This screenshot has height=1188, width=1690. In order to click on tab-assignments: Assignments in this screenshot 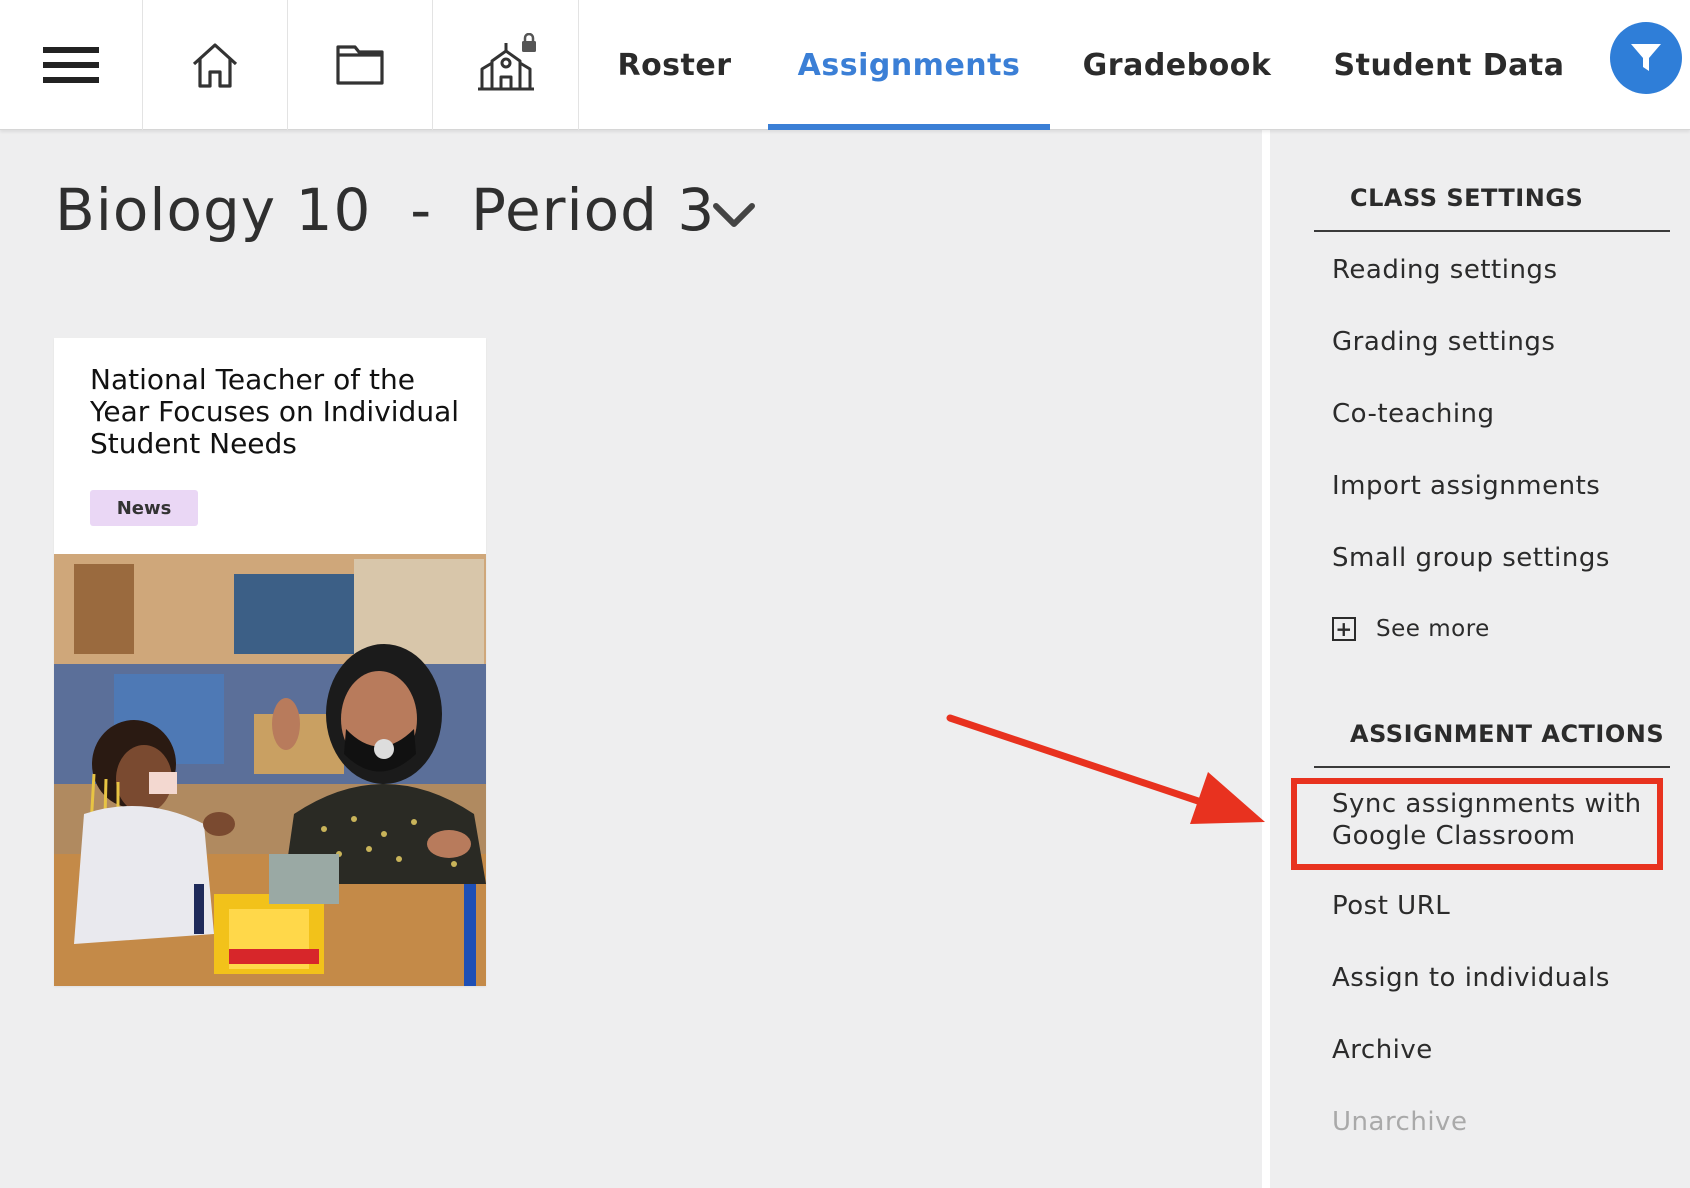, I will do `click(909, 65)`.